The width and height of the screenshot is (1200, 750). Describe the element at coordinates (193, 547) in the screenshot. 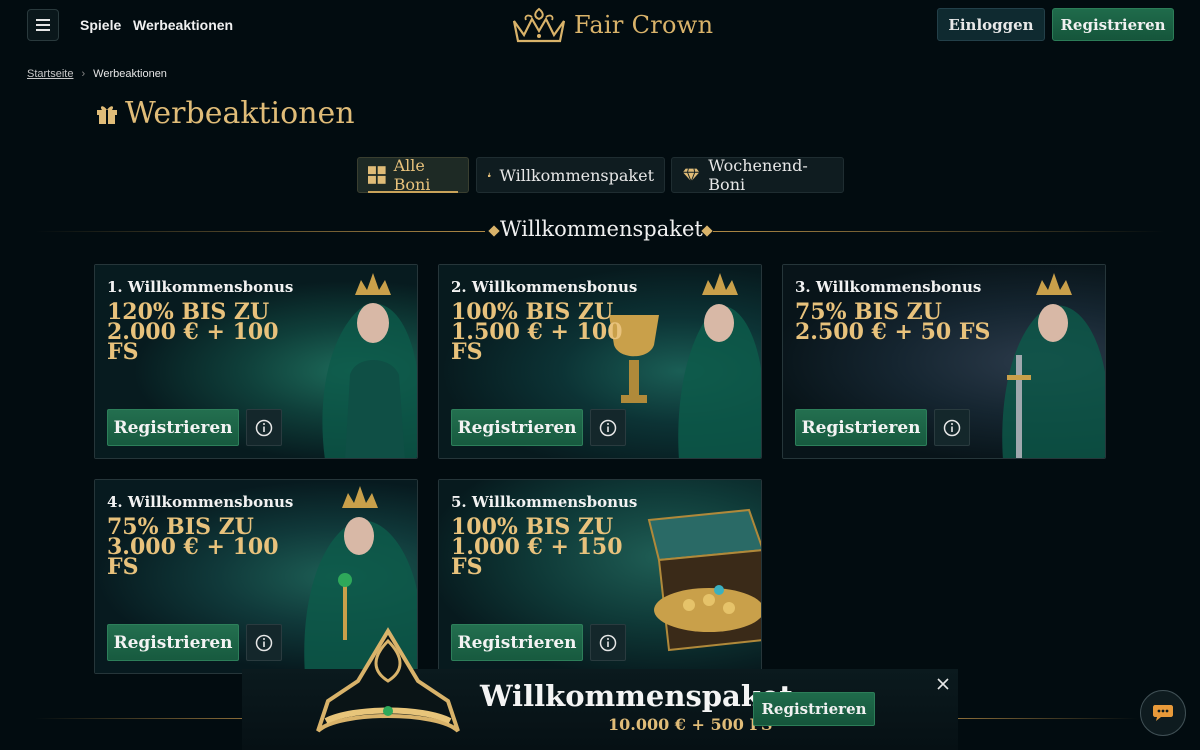

I see `card-offer: 75% BIS ZU 3.000 € + 100 FS` at that location.